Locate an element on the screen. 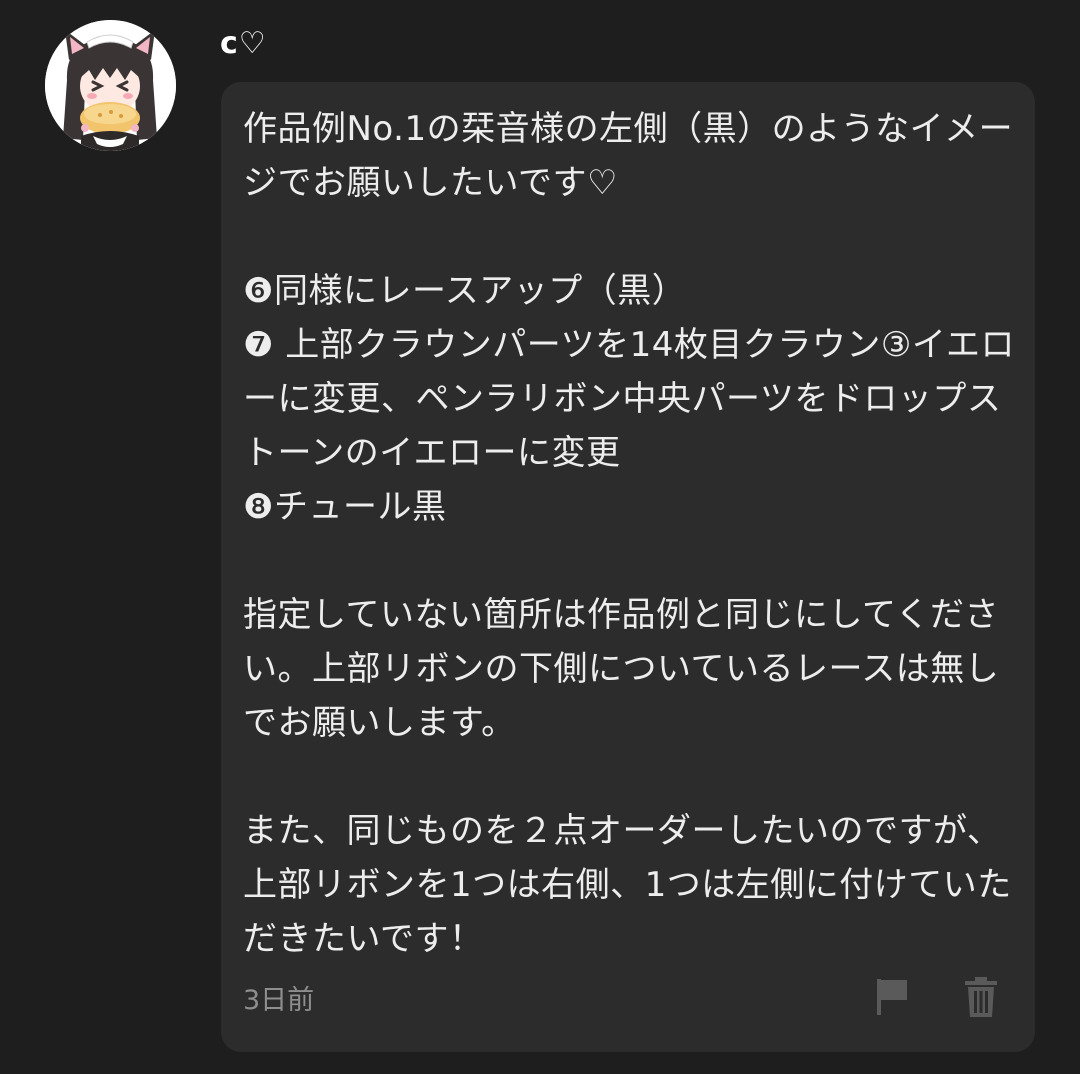 This screenshot has height=1074, width=1080. trash-icon is located at coordinates (981, 997).